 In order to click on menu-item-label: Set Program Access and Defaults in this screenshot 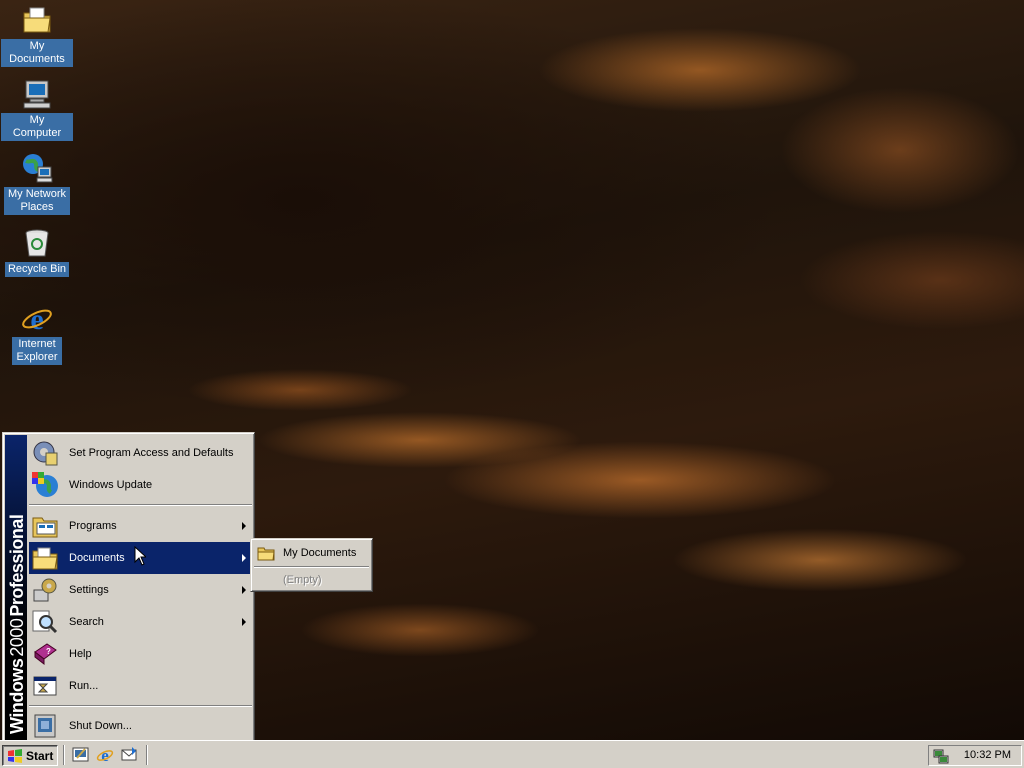, I will do `click(151, 453)`.